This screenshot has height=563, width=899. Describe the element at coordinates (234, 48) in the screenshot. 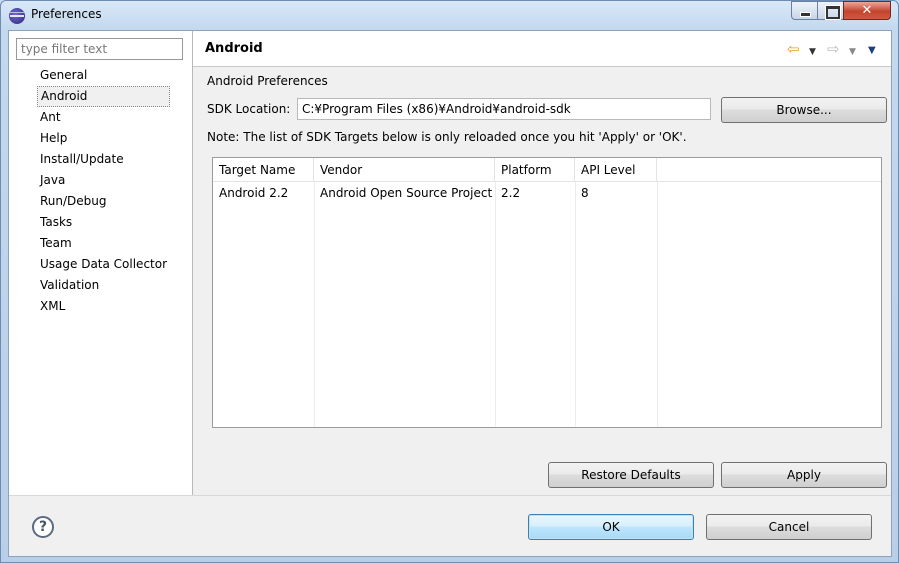

I see `page-title: Android` at that location.